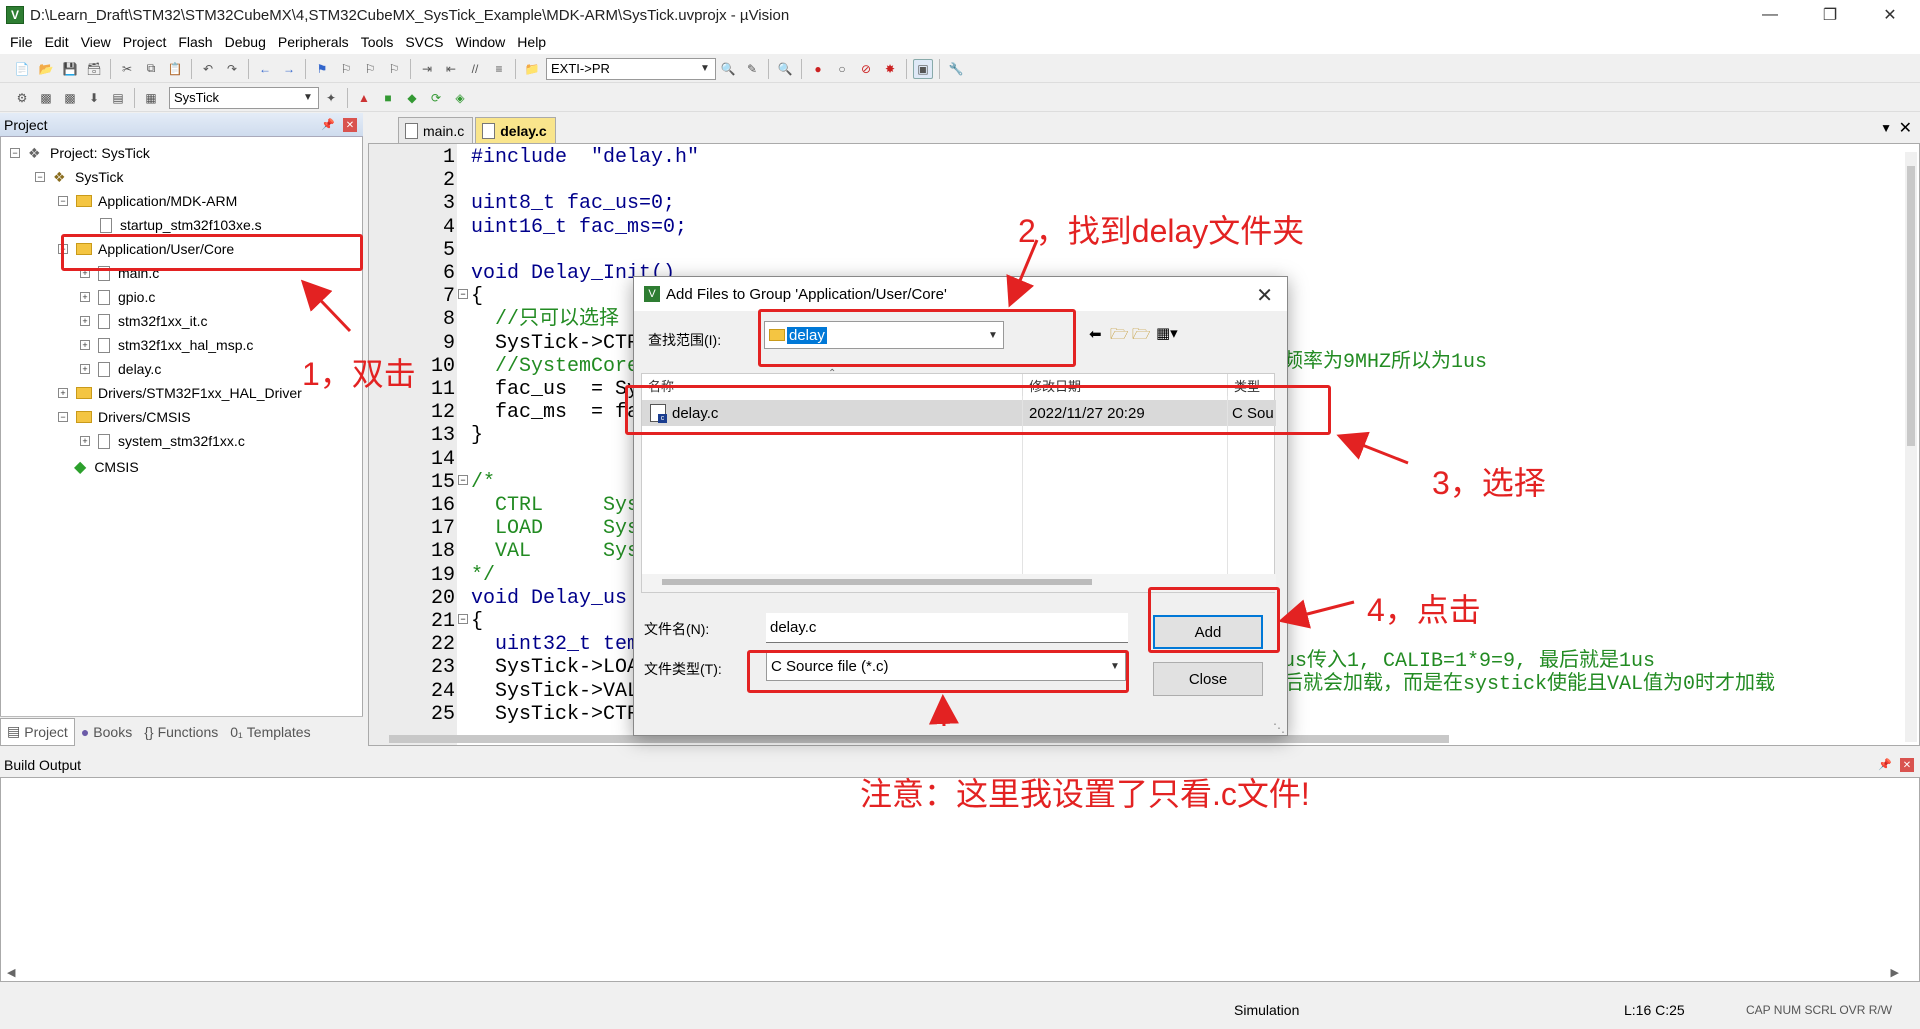  I want to click on arrow-step4, so click(1316, 614).